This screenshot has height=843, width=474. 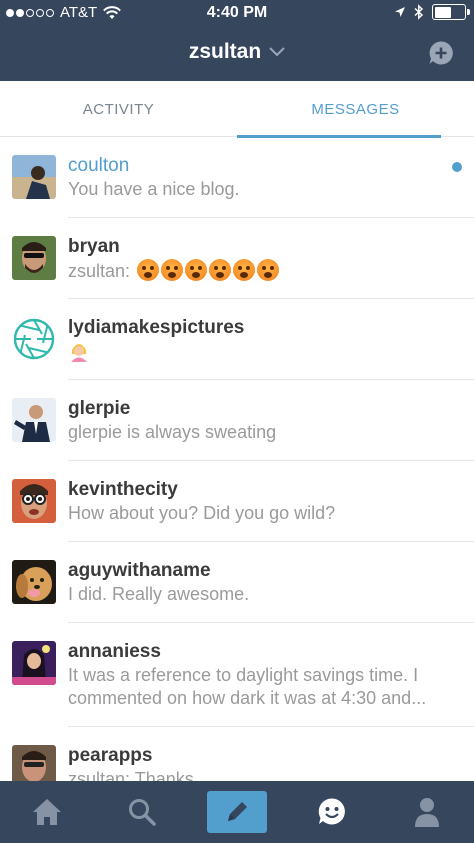 I want to click on account-icon, so click(x=426, y=812).